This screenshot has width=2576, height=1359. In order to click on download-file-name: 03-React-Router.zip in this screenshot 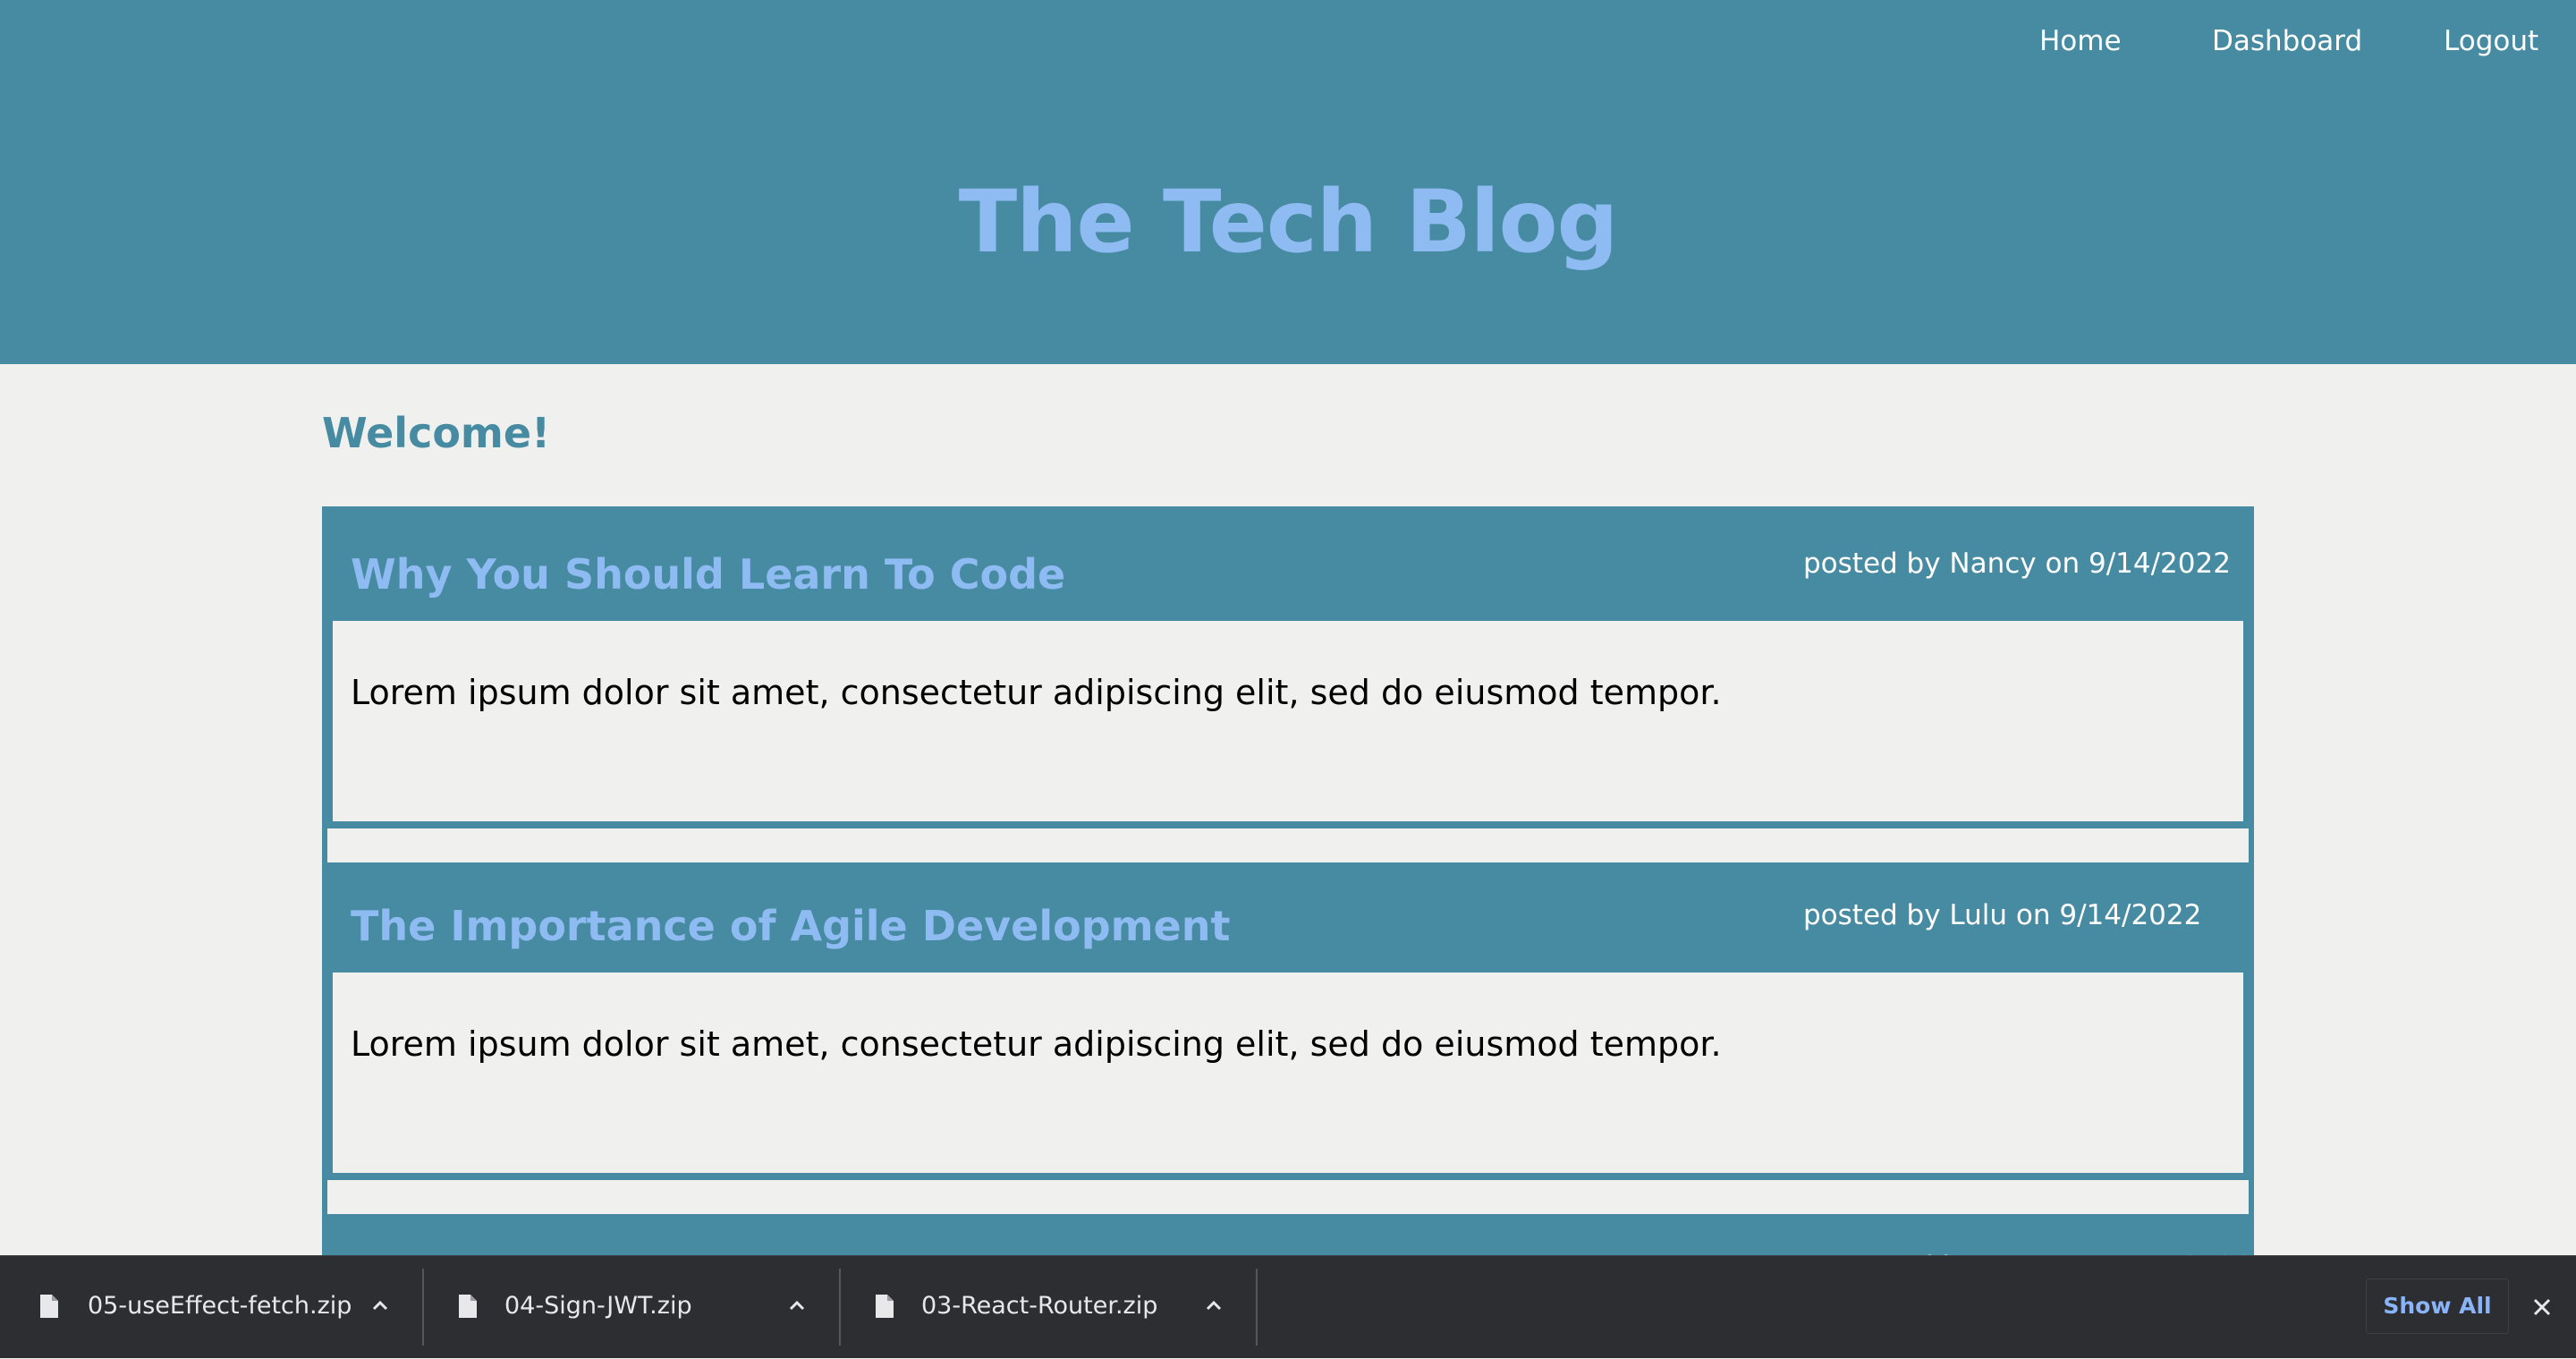, I will do `click(1039, 1306)`.